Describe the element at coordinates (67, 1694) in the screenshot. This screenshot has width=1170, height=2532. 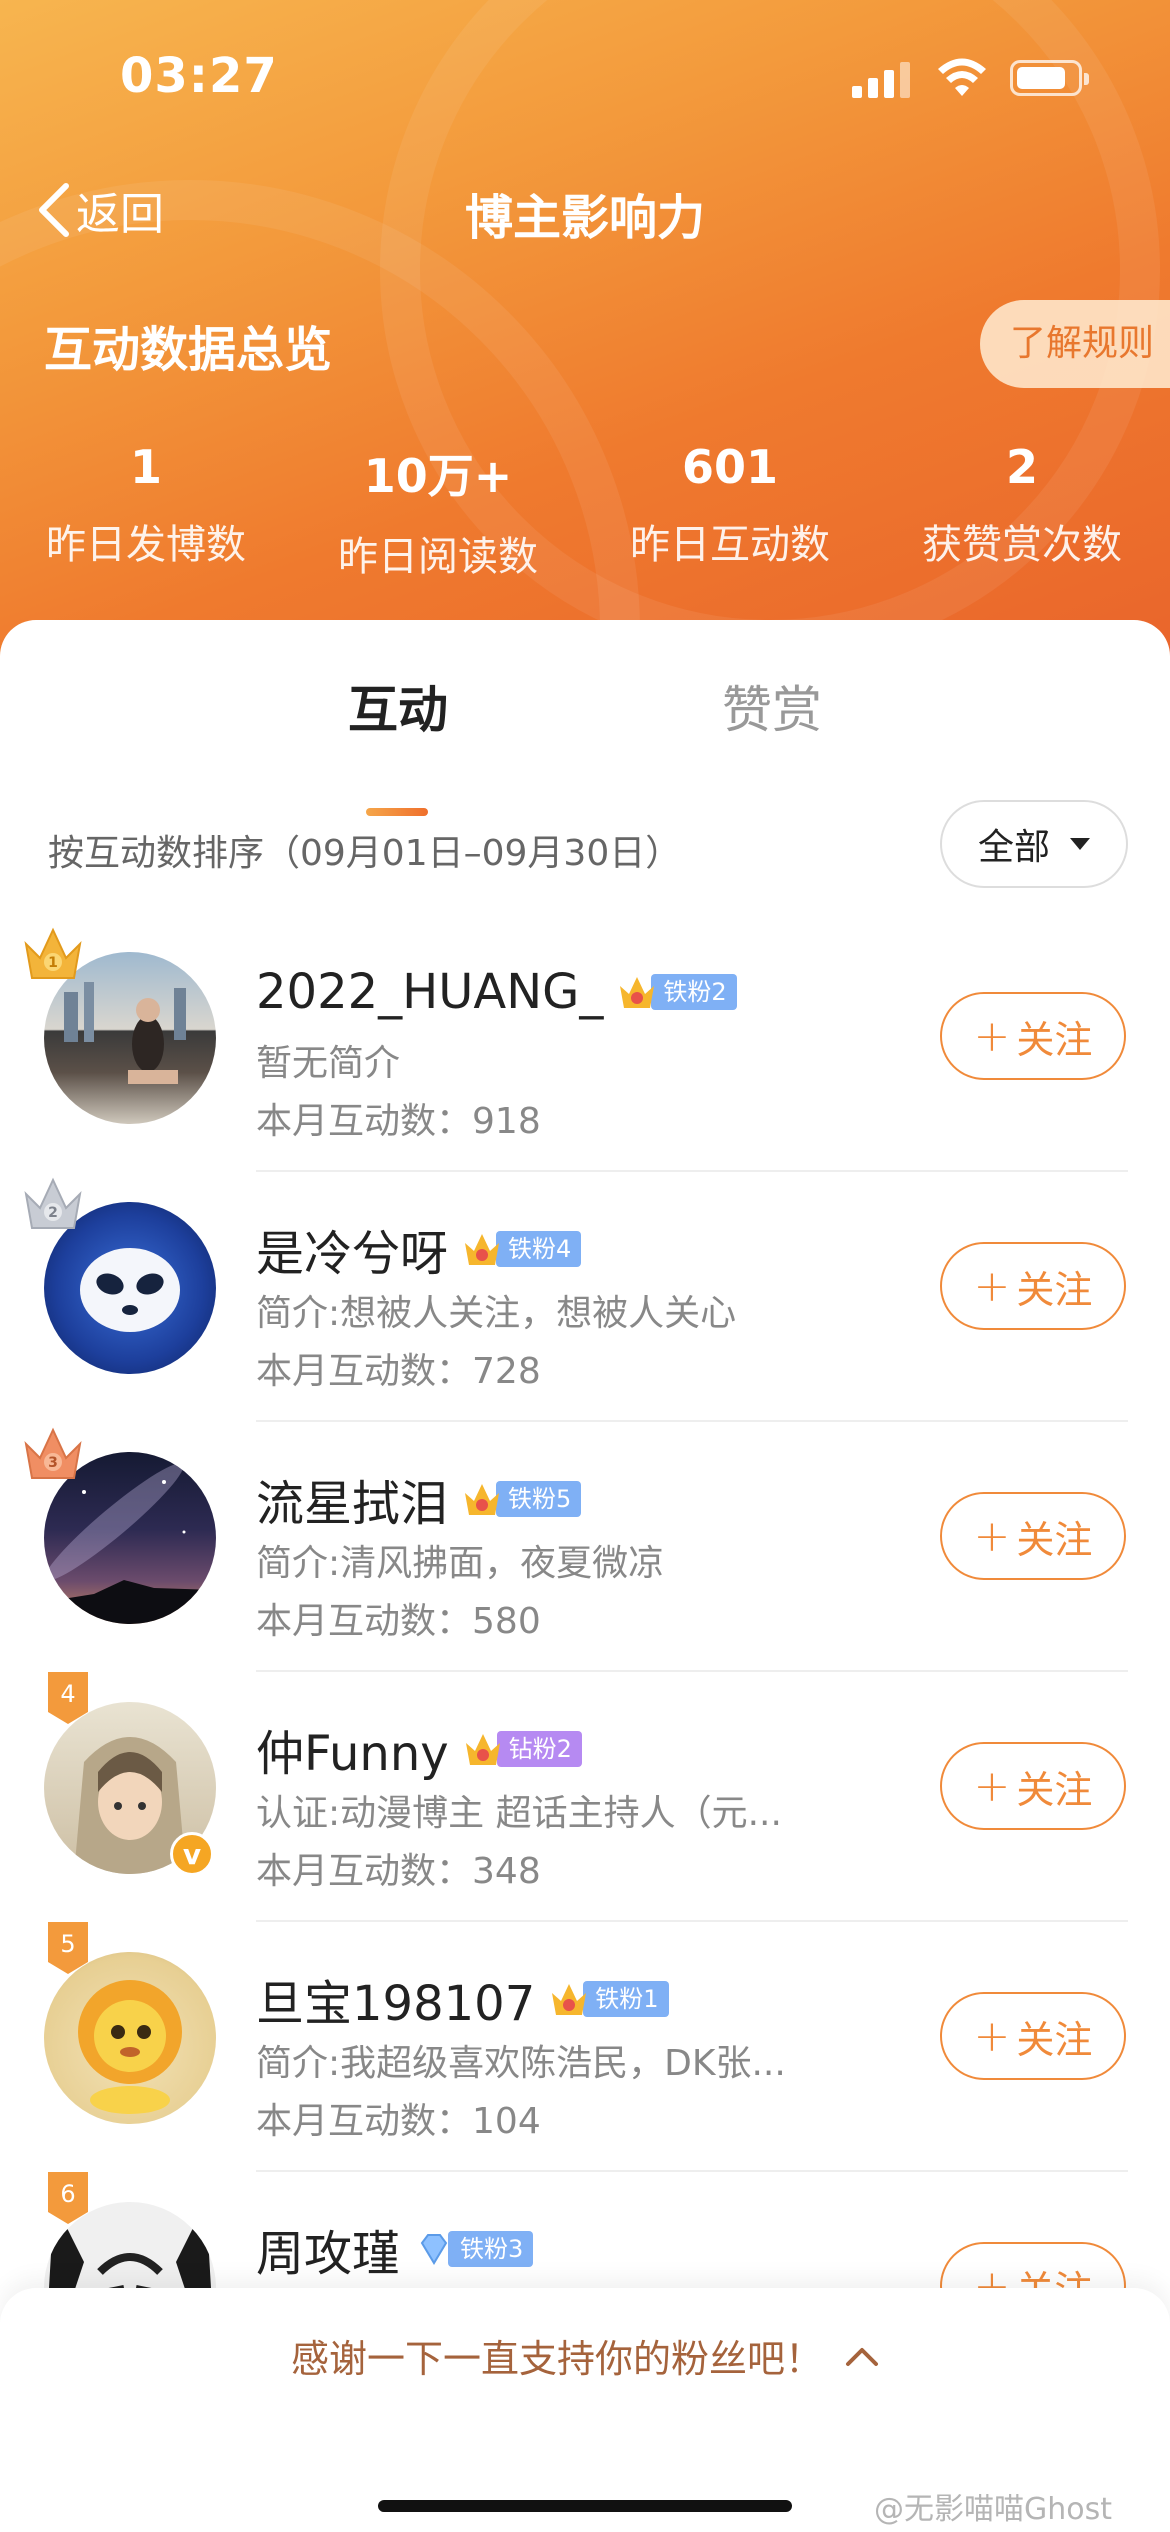
I see `rank-number: 4` at that location.